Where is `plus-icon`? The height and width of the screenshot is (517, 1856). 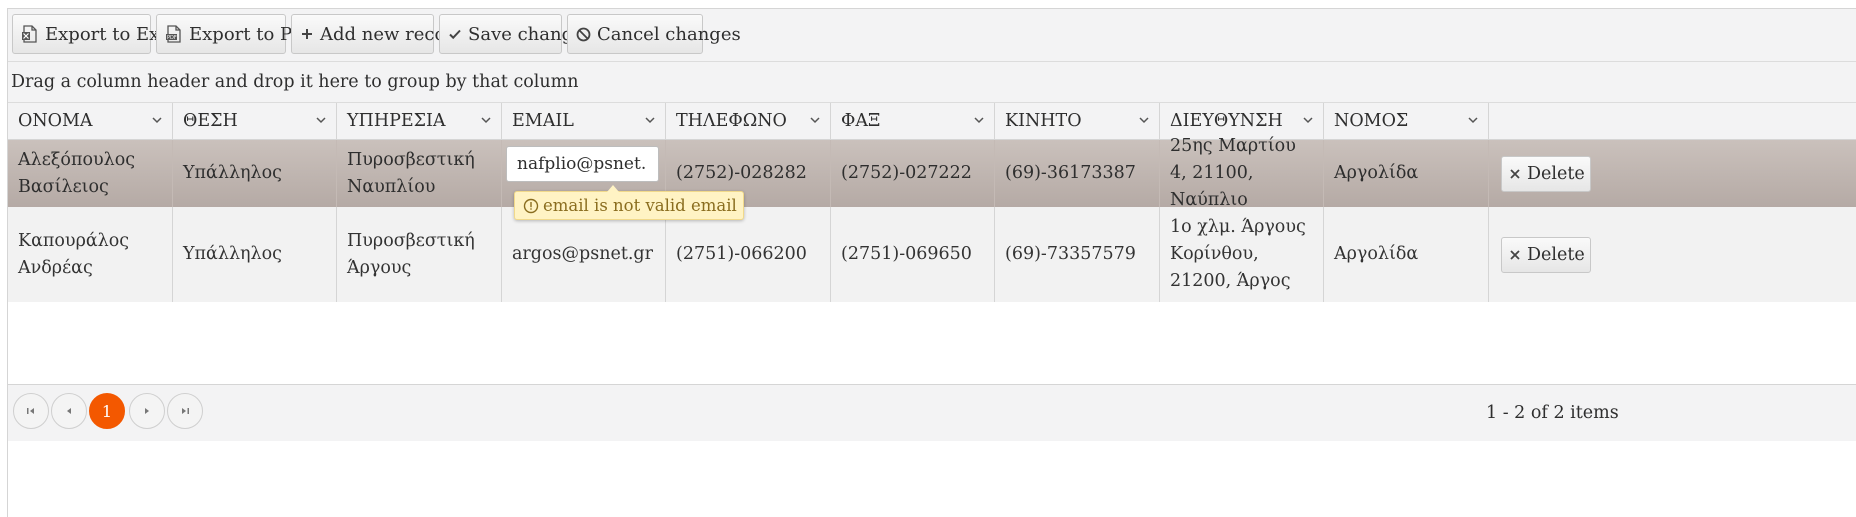
plus-icon is located at coordinates (307, 34).